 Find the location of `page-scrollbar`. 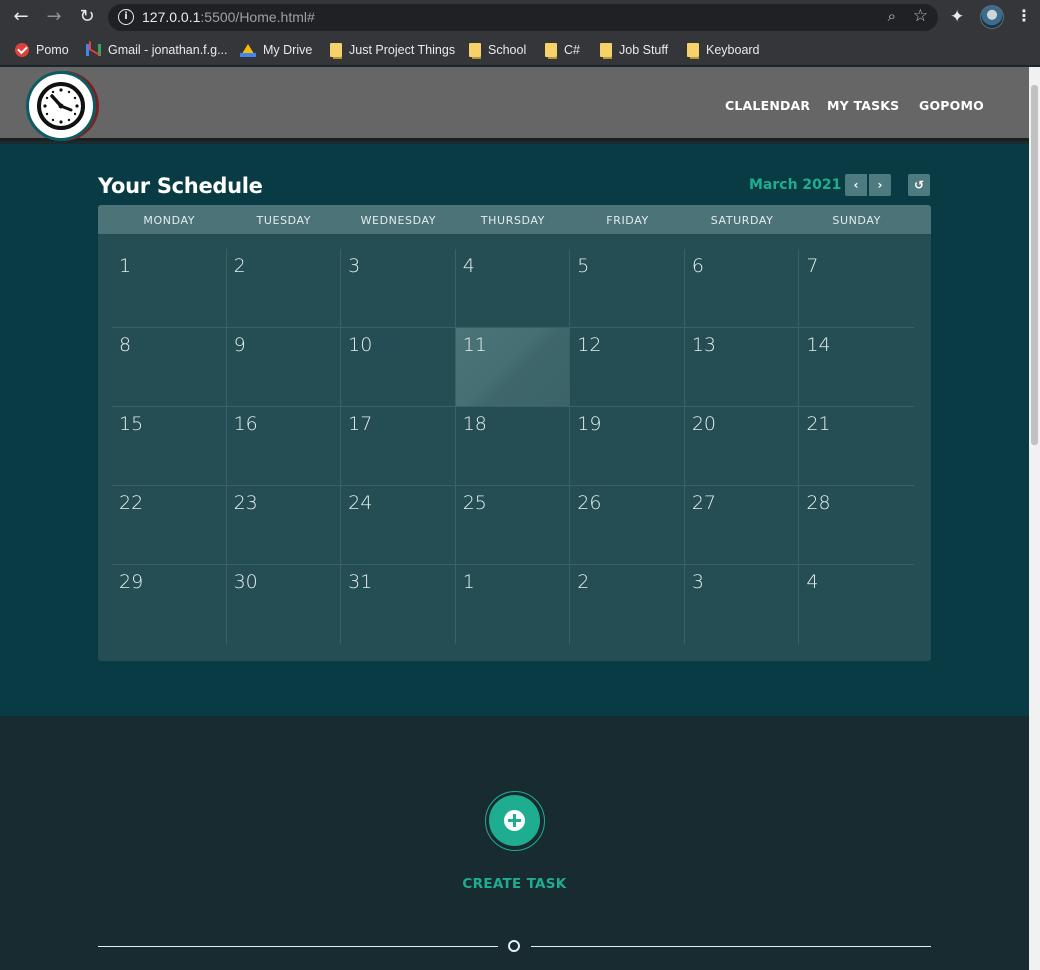

page-scrollbar is located at coordinates (1034, 518).